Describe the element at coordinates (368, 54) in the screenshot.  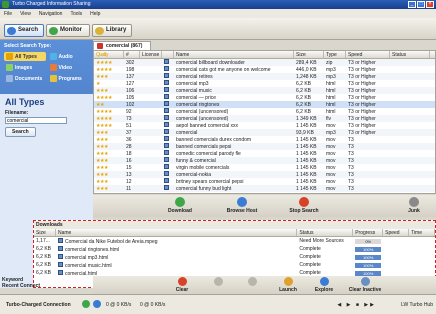
I see `column-header-speed: Speed` at that location.